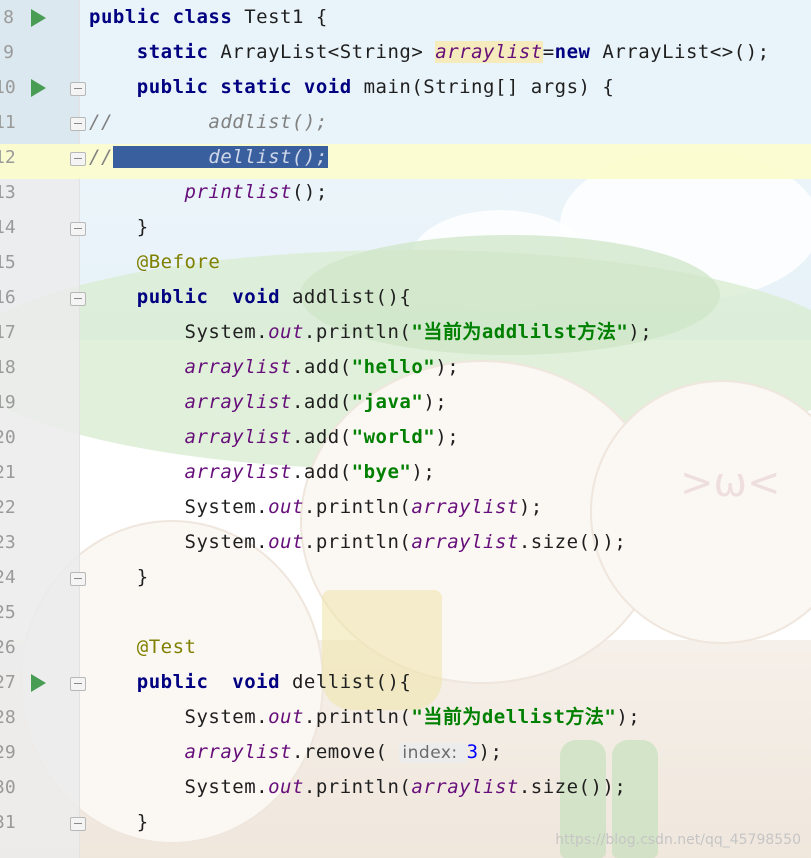 This screenshot has width=811, height=858. I want to click on line-number: 21, so click(8, 472).